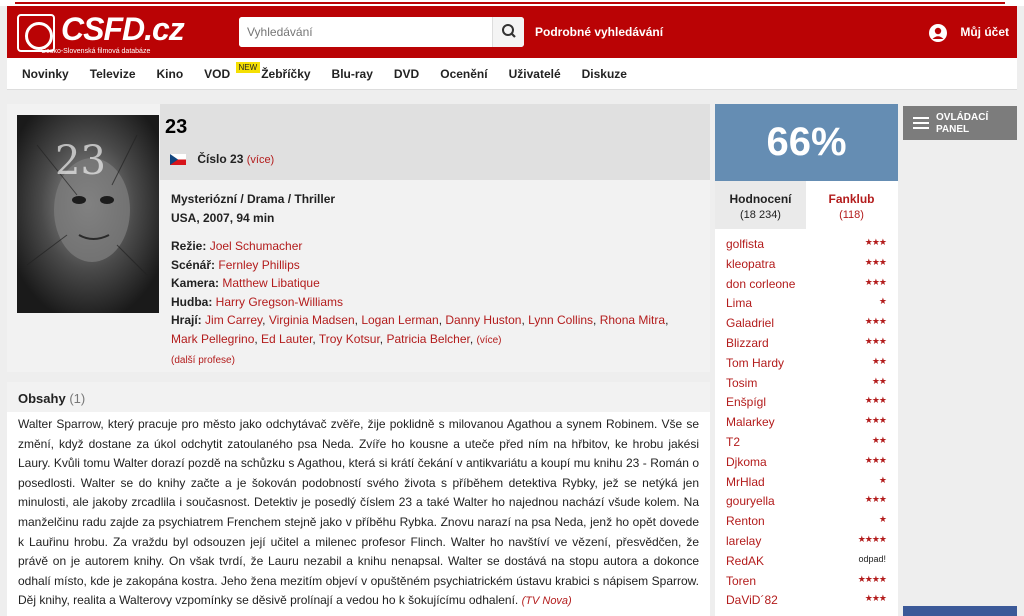  Describe the element at coordinates (560, 320) in the screenshot. I see `cast-link: Lynn Collins` at that location.